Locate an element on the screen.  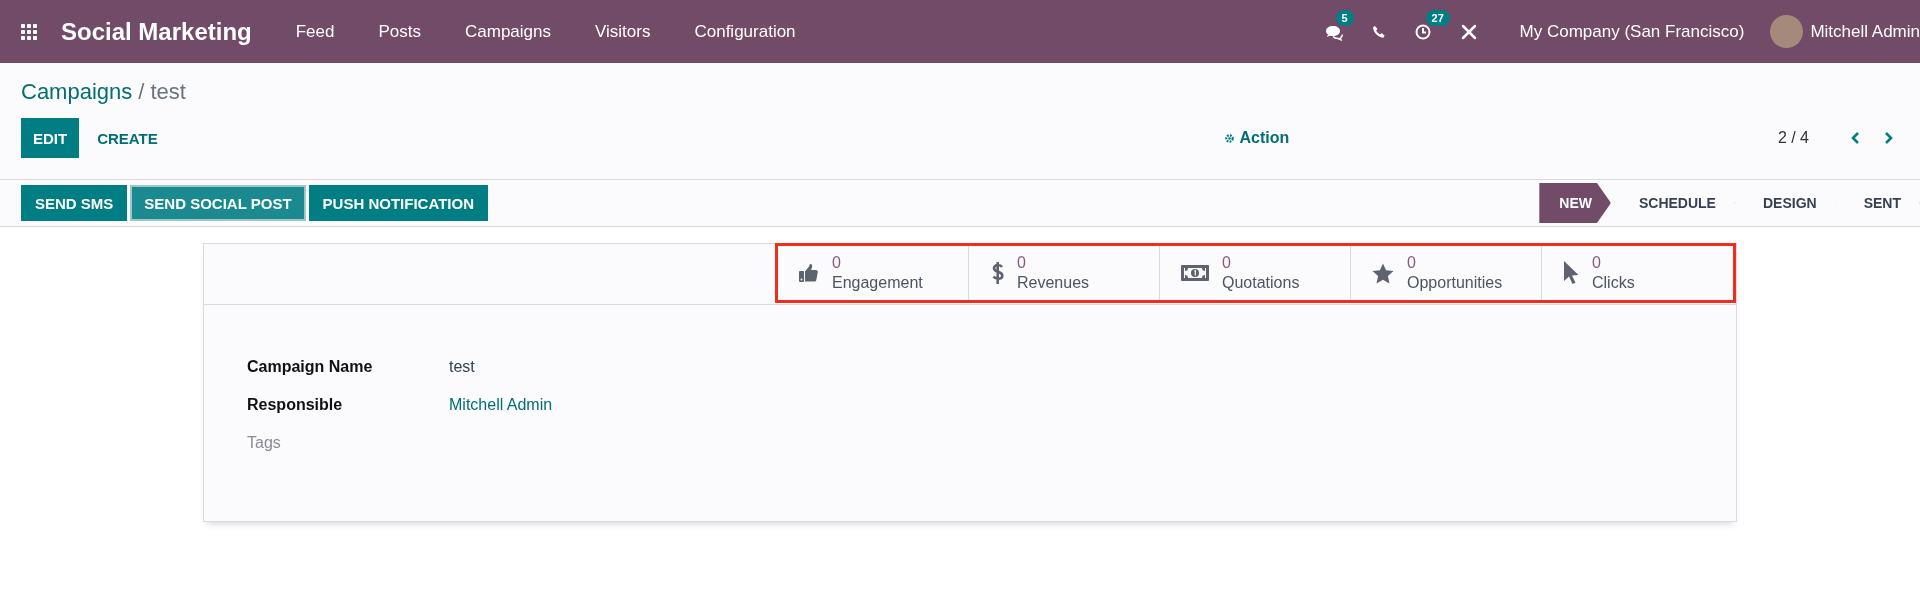
status-stage: SENT is located at coordinates (1877, 203).